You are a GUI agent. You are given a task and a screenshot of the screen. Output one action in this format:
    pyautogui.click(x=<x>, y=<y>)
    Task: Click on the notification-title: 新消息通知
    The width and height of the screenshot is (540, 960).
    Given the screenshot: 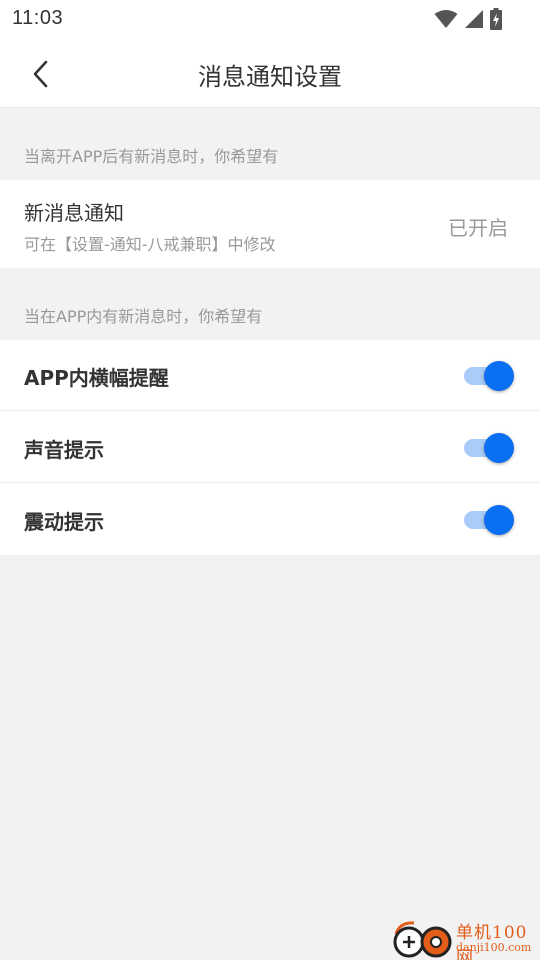 What is the action you would take?
    pyautogui.click(x=74, y=213)
    